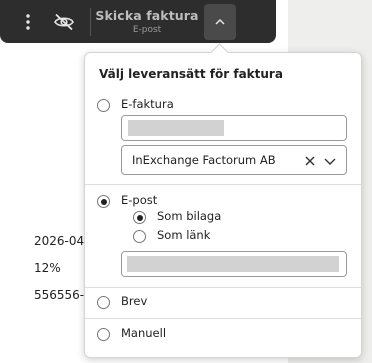  I want to click on chevron-up-icon, so click(220, 22).